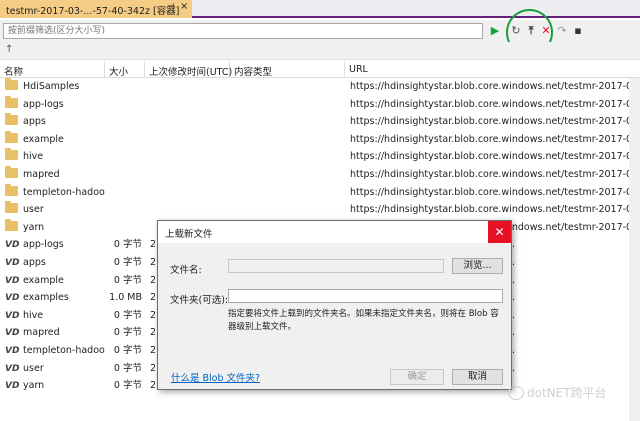  What do you see at coordinates (46, 298) in the screenshot?
I see `row-name: examples` at bounding box center [46, 298].